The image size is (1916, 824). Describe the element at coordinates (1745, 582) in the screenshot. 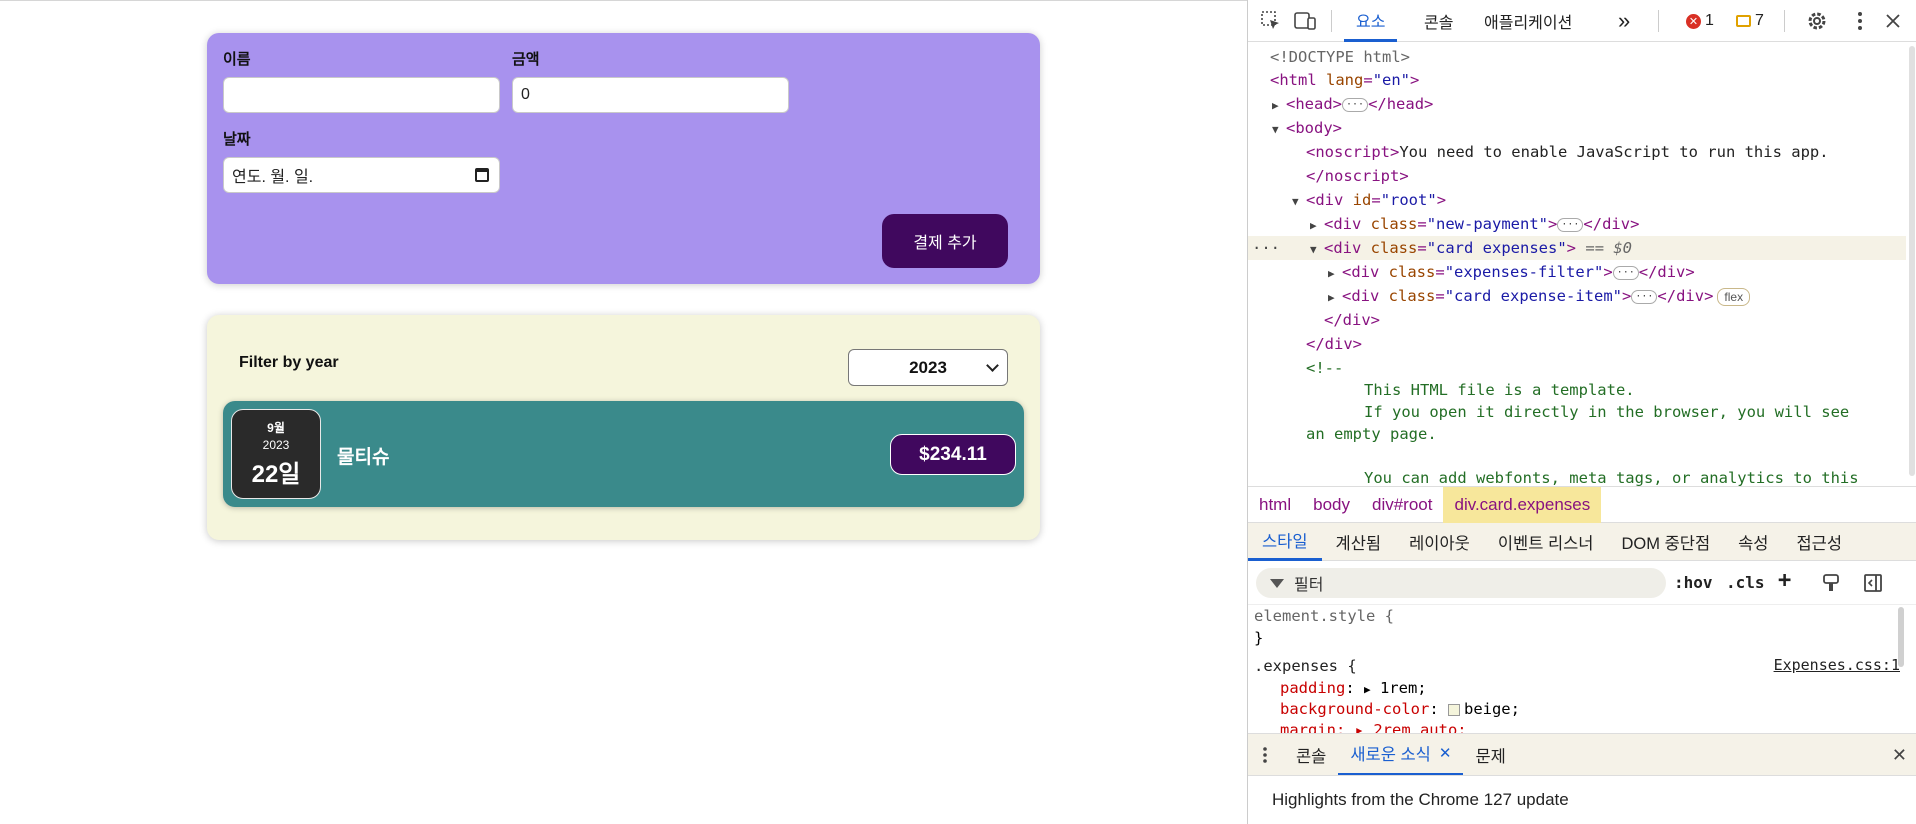

I see `cls-toggle: .cls` at that location.